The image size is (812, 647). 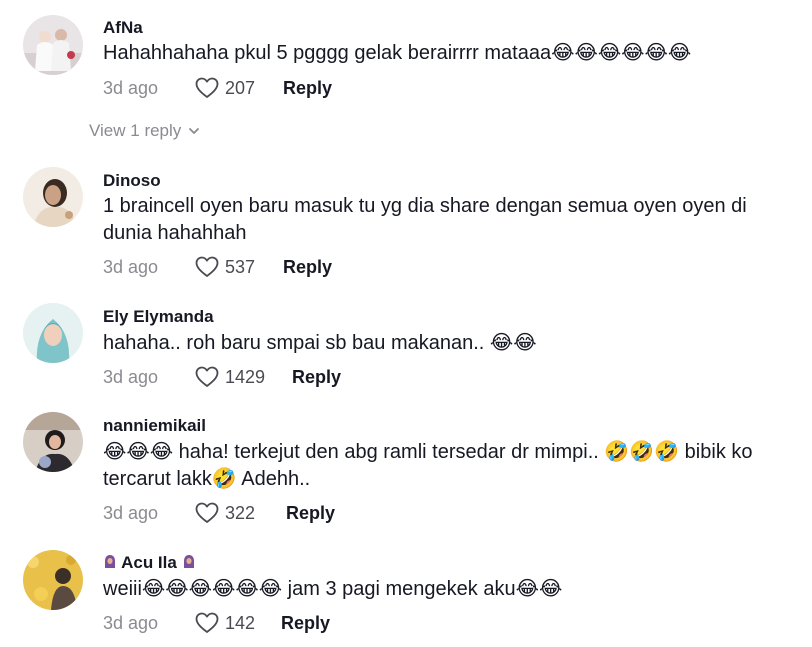 I want to click on comment-meta: 3d ago 207 Reply, so click(x=217, y=88).